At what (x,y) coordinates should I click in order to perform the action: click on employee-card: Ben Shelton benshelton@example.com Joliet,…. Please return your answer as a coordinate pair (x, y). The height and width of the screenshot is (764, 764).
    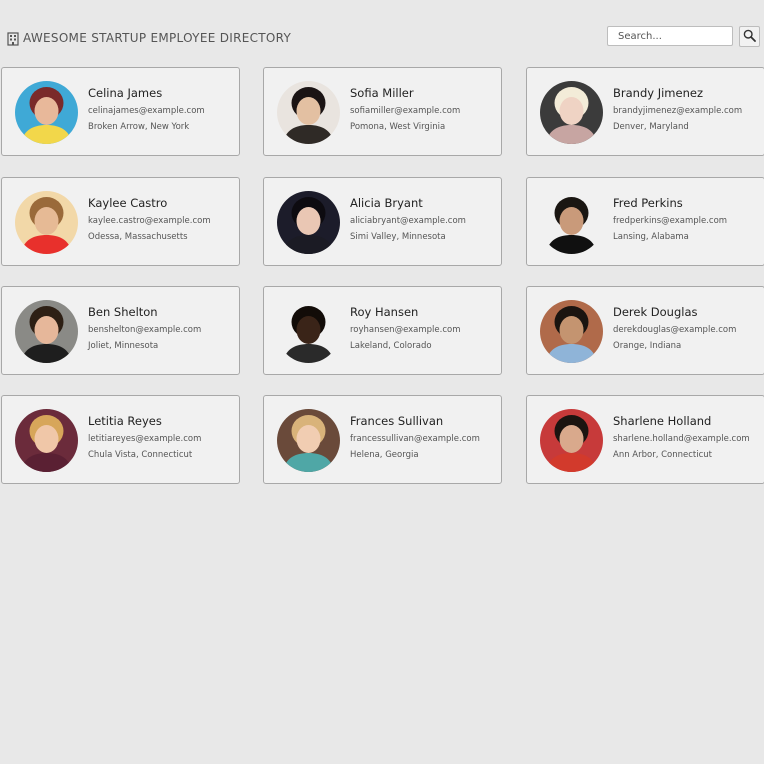
    Looking at the image, I should click on (120, 330).